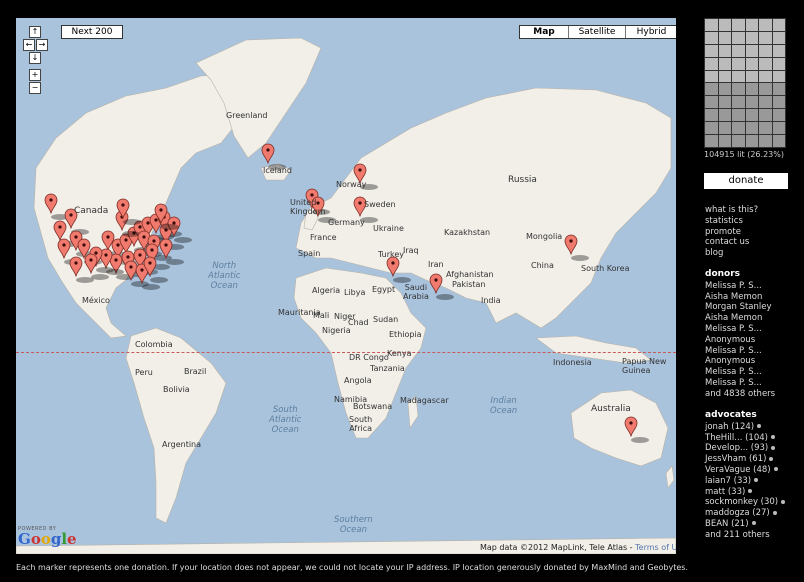 The width and height of the screenshot is (804, 582). Describe the element at coordinates (731, 210) in the screenshot. I see `what-is-this-link: what is this?` at that location.